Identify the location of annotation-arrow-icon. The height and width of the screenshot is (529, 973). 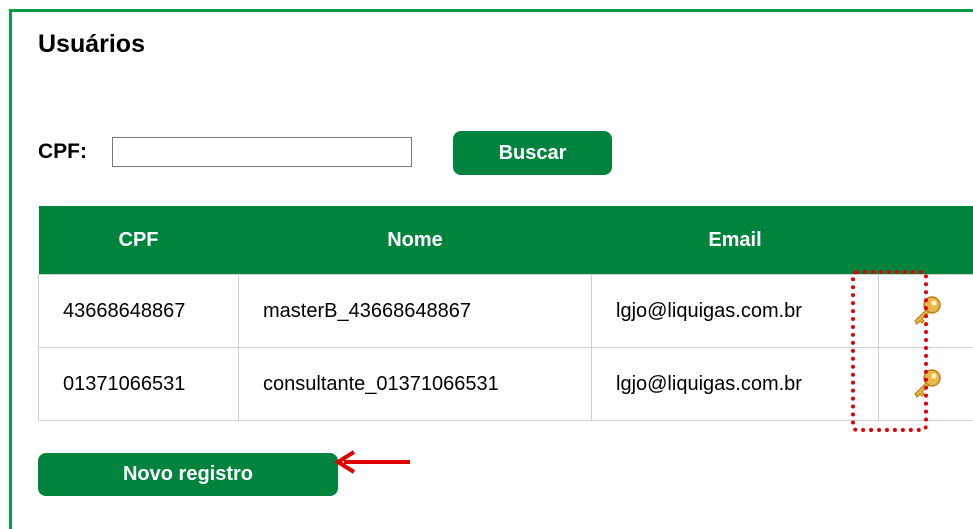
(371, 462).